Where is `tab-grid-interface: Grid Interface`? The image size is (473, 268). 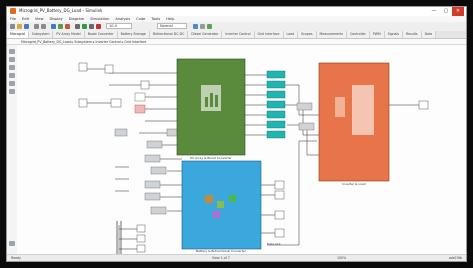 tab-grid-interface: Grid Interface is located at coordinates (269, 34).